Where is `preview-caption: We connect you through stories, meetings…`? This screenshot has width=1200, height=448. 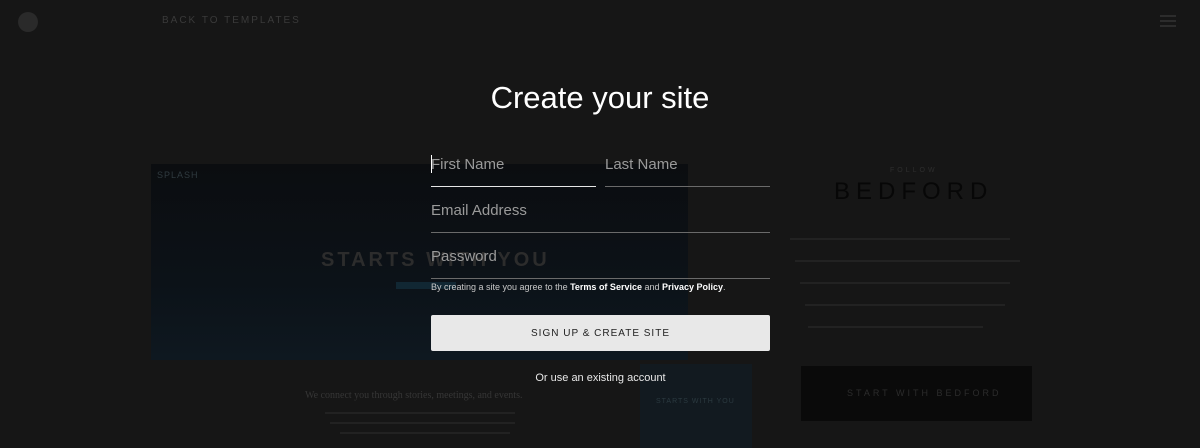
preview-caption: We connect you through stories, meetings… is located at coordinates (414, 395).